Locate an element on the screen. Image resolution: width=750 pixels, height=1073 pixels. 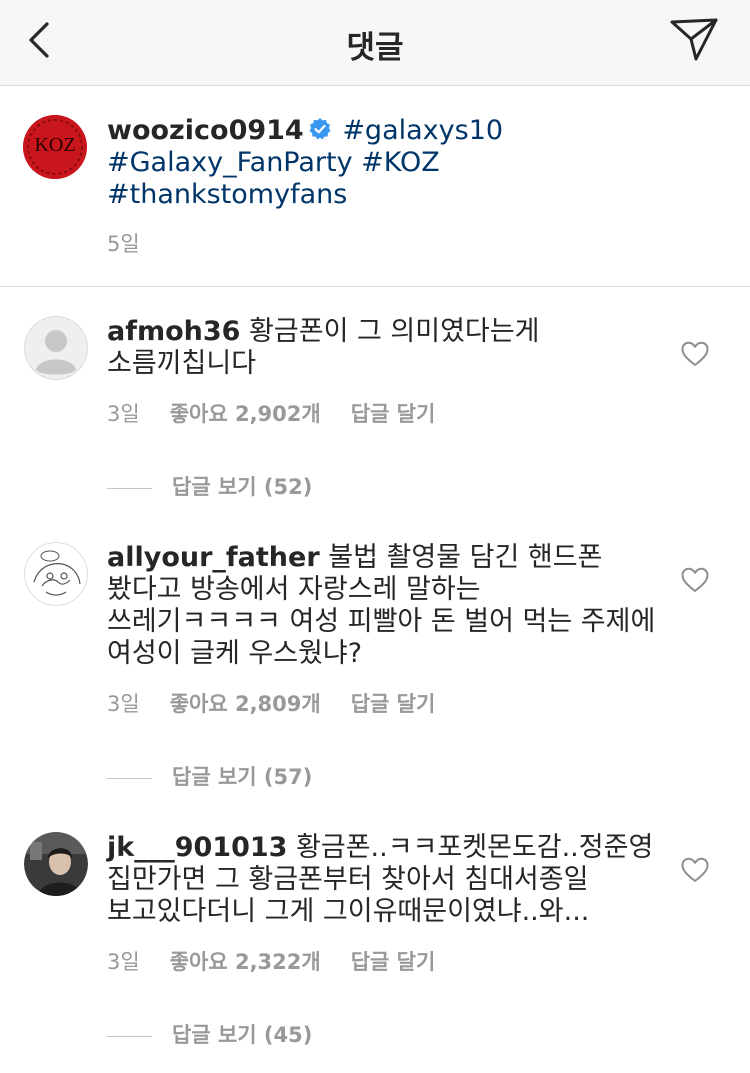
hashtag-link: #thankstomyfans is located at coordinates (227, 194).